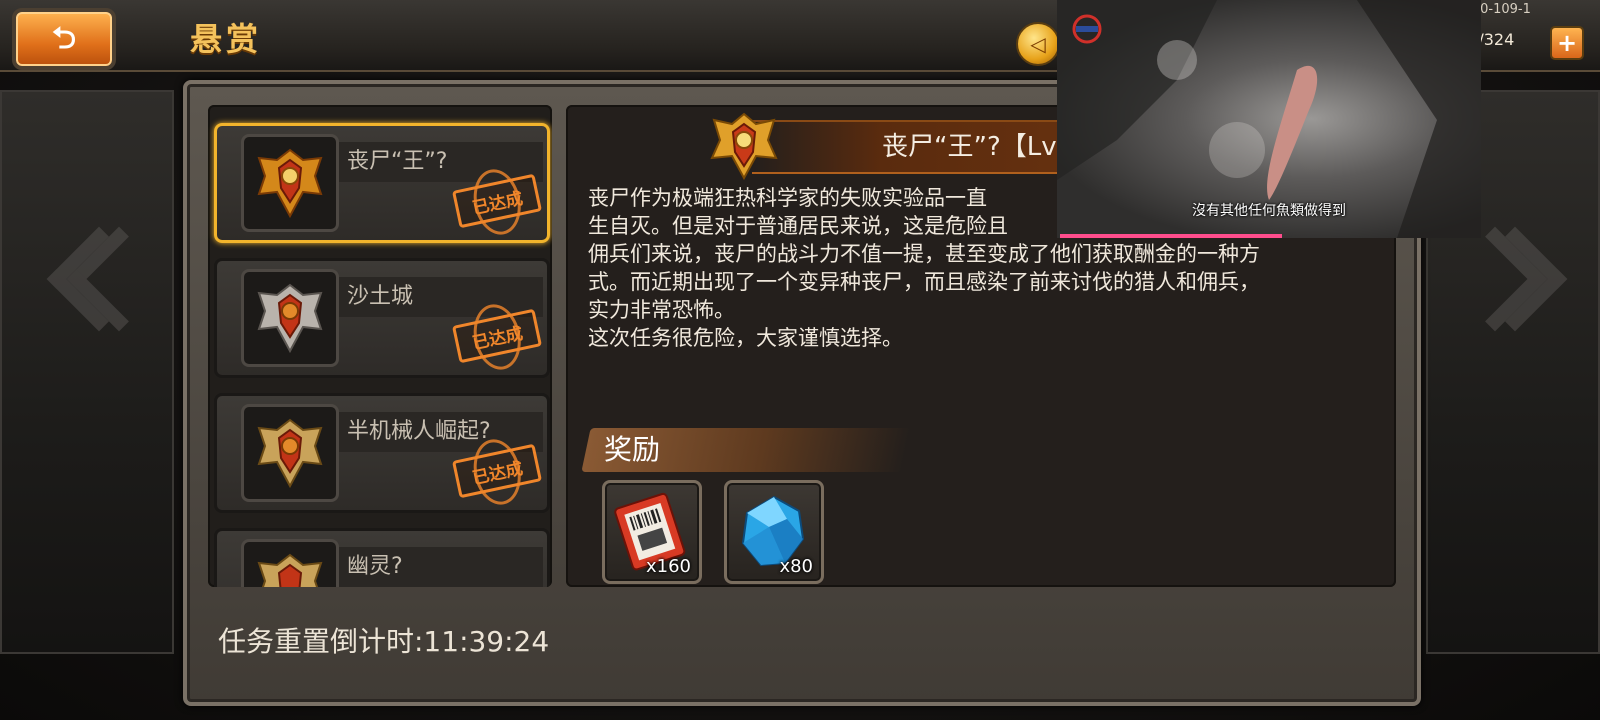 The image size is (1600, 720). Describe the element at coordinates (226, 39) in the screenshot. I see `page-title: 悬赏` at that location.